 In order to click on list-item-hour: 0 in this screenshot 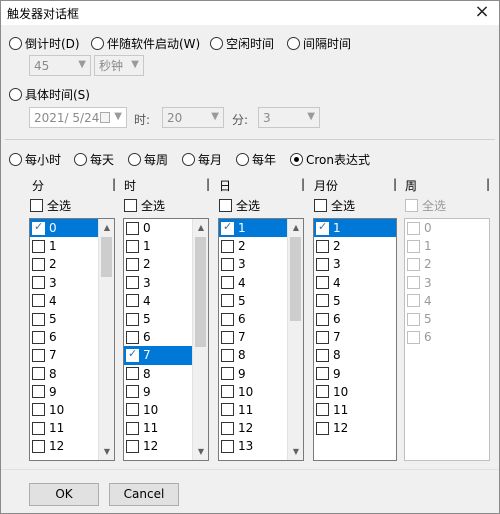, I will do `click(158, 228)`.